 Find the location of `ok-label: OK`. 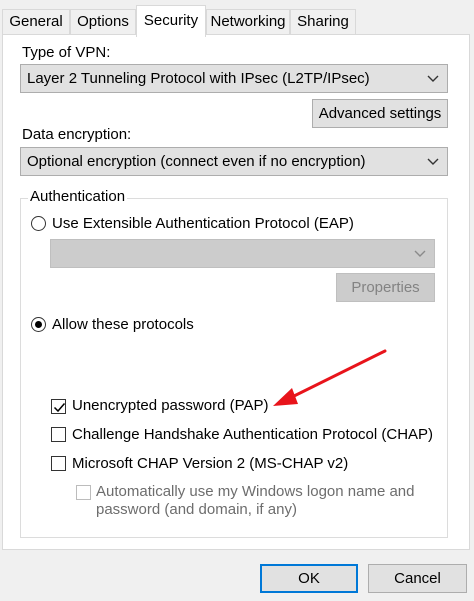

ok-label: OK is located at coordinates (309, 578).